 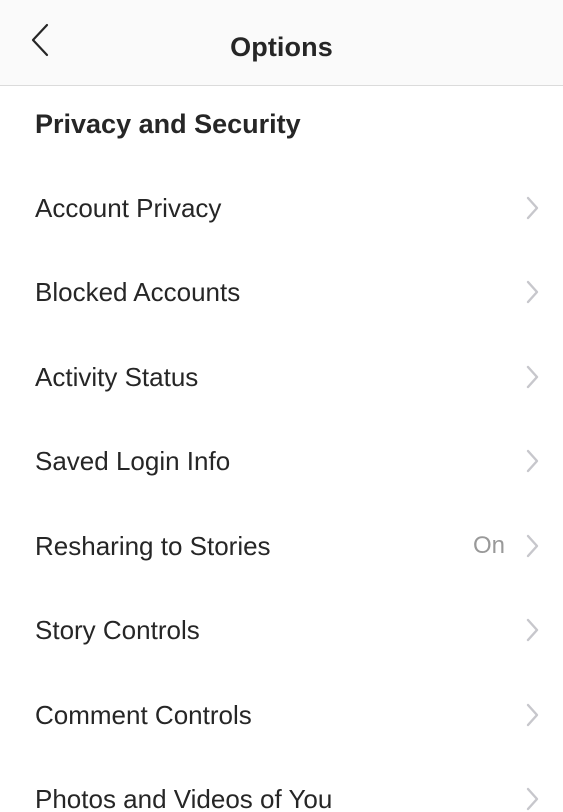 What do you see at coordinates (143, 715) in the screenshot?
I see `settings-row-label: Comment Controls` at bounding box center [143, 715].